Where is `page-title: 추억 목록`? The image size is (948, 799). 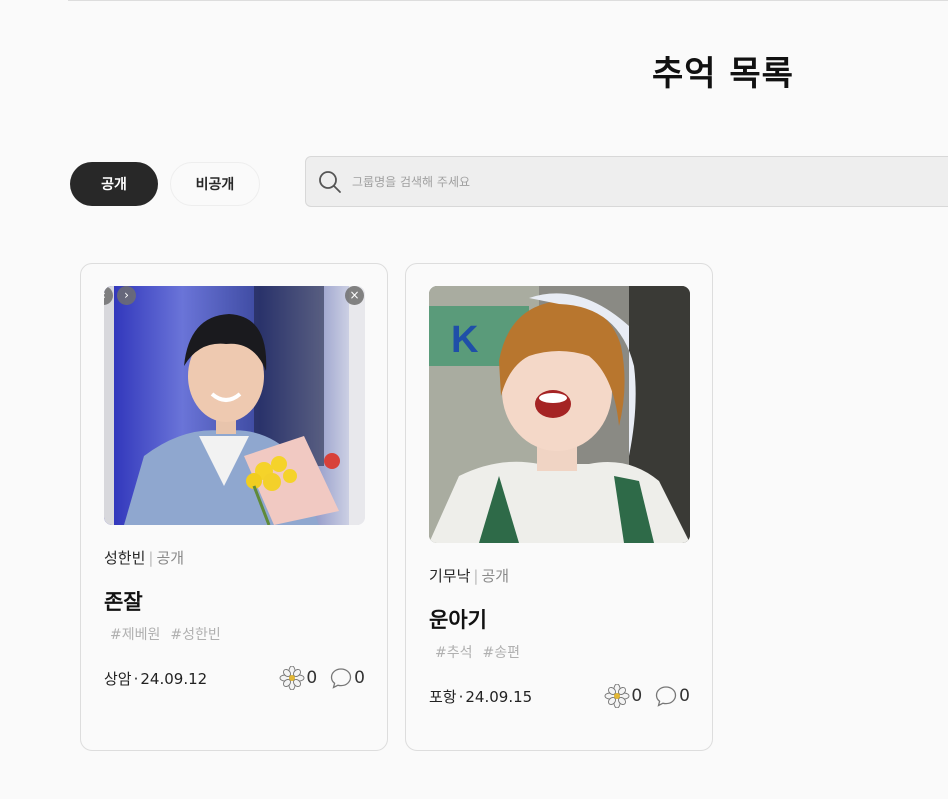
page-title: 추억 목록 is located at coordinates (723, 74).